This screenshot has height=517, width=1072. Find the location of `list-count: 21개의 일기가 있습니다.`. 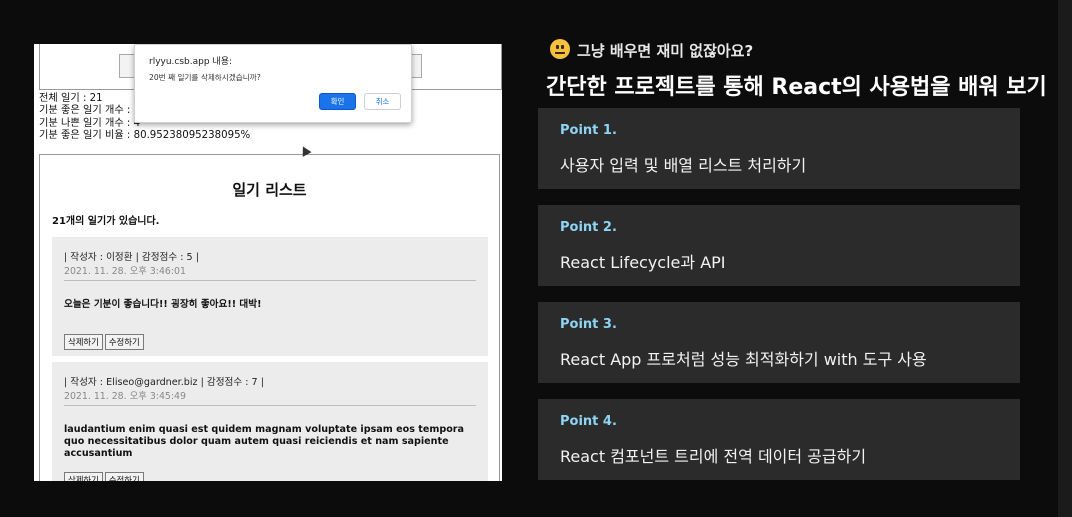

list-count: 21개의 일기가 있습니다. is located at coordinates (106, 221).